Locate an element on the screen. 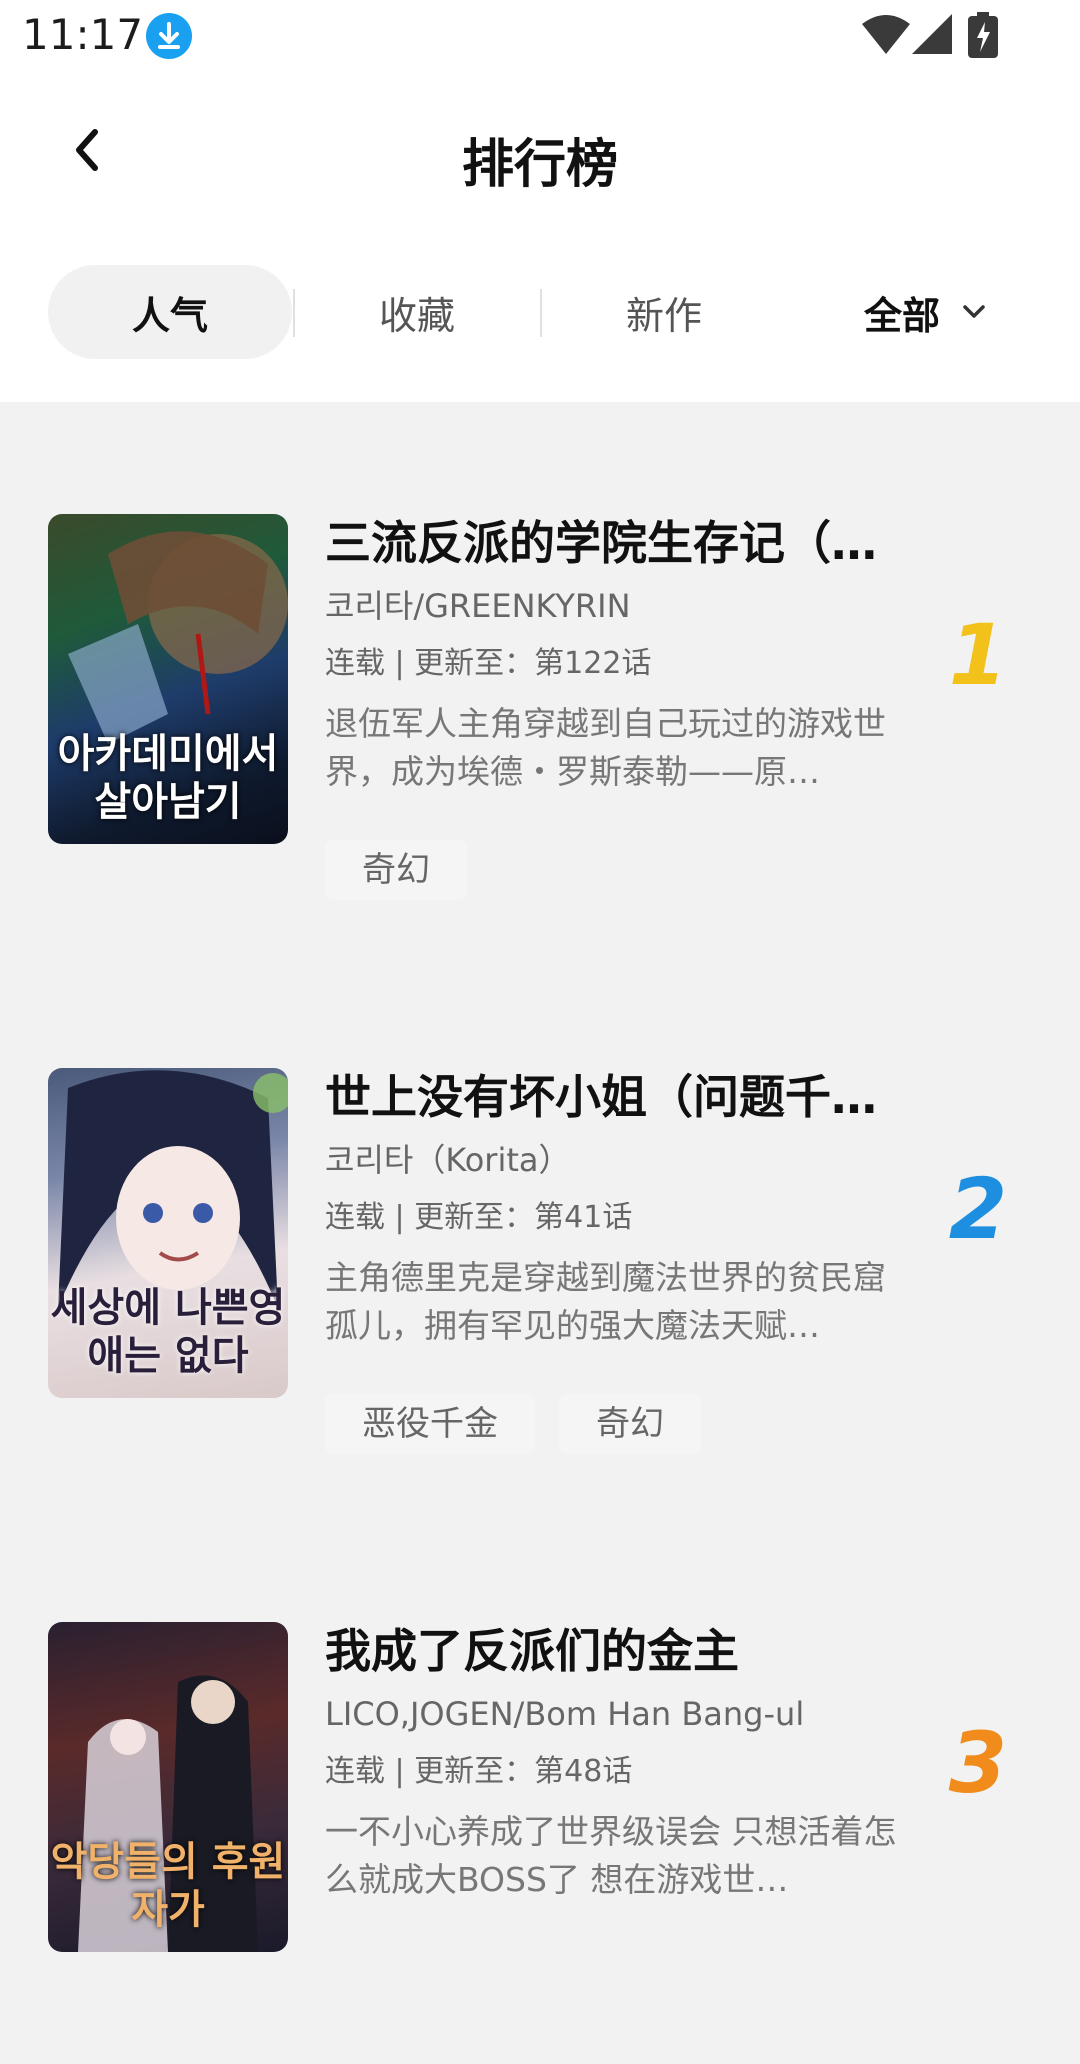 Image resolution: width=1080 pixels, height=2064 pixels. header: 排行榜 is located at coordinates (540, 157).